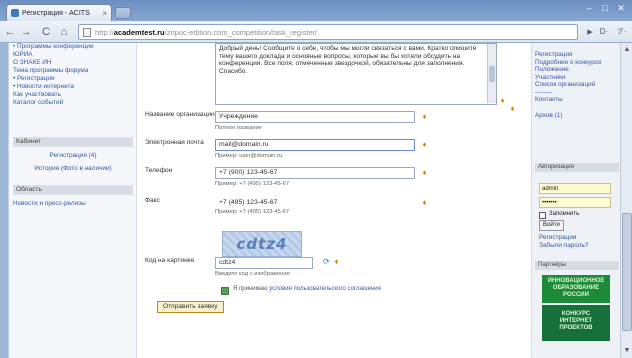 This screenshot has height=358, width=632. I want to click on login-button: Войти, so click(551, 225).